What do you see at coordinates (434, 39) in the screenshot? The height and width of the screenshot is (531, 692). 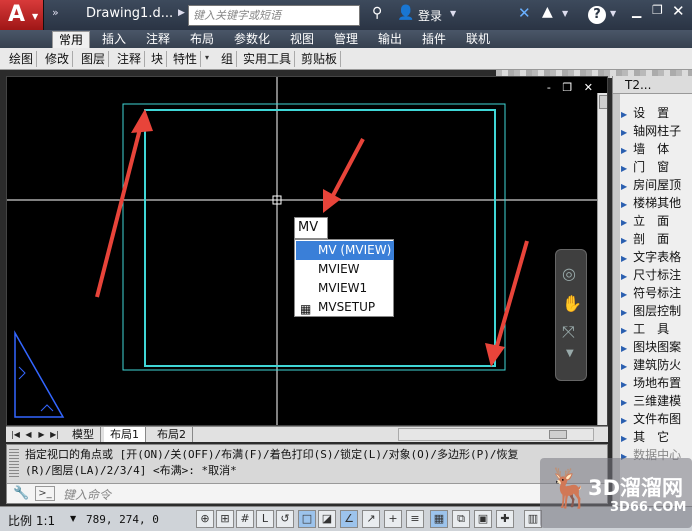 I see `tab-plugins: 插件` at bounding box center [434, 39].